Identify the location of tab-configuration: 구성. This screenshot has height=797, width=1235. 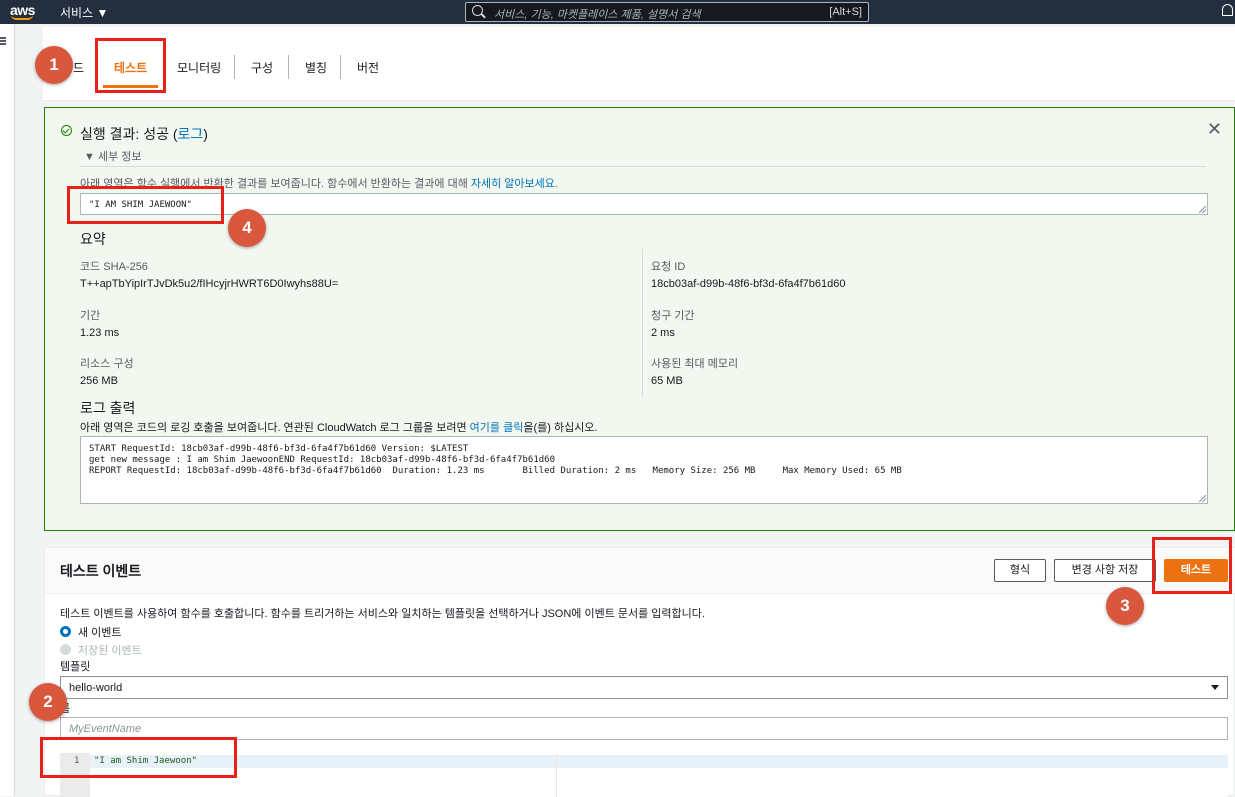
(262, 67).